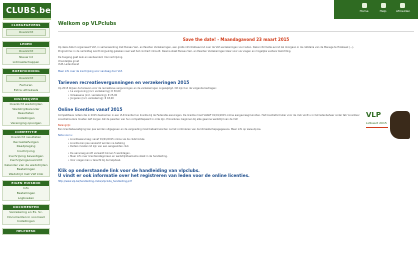 The image size is (418, 266). What do you see at coordinates (236, 31) in the screenshot?
I see `divider` at bounding box center [236, 31].